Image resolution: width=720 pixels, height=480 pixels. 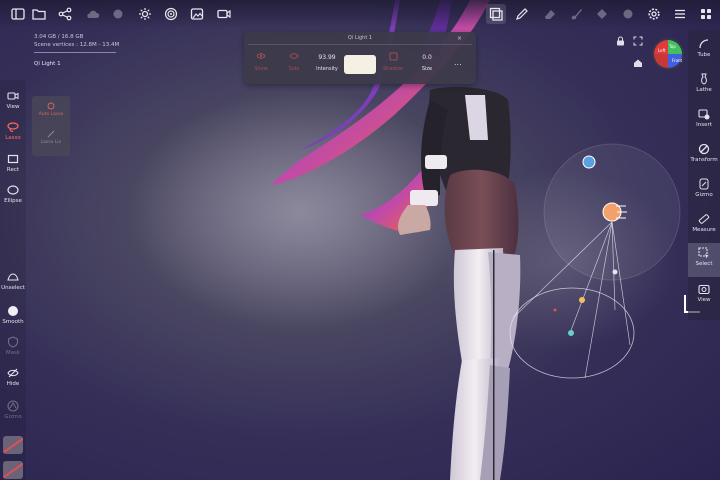 What do you see at coordinates (496, 14) in the screenshot?
I see `frame-icon` at bounding box center [496, 14].